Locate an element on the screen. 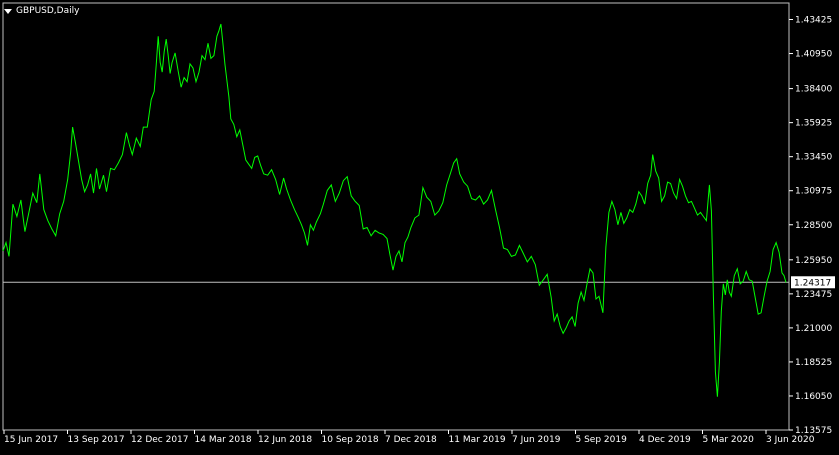 This screenshot has width=839, height=455. y-tick-label: 1.33450 is located at coordinates (813, 158).